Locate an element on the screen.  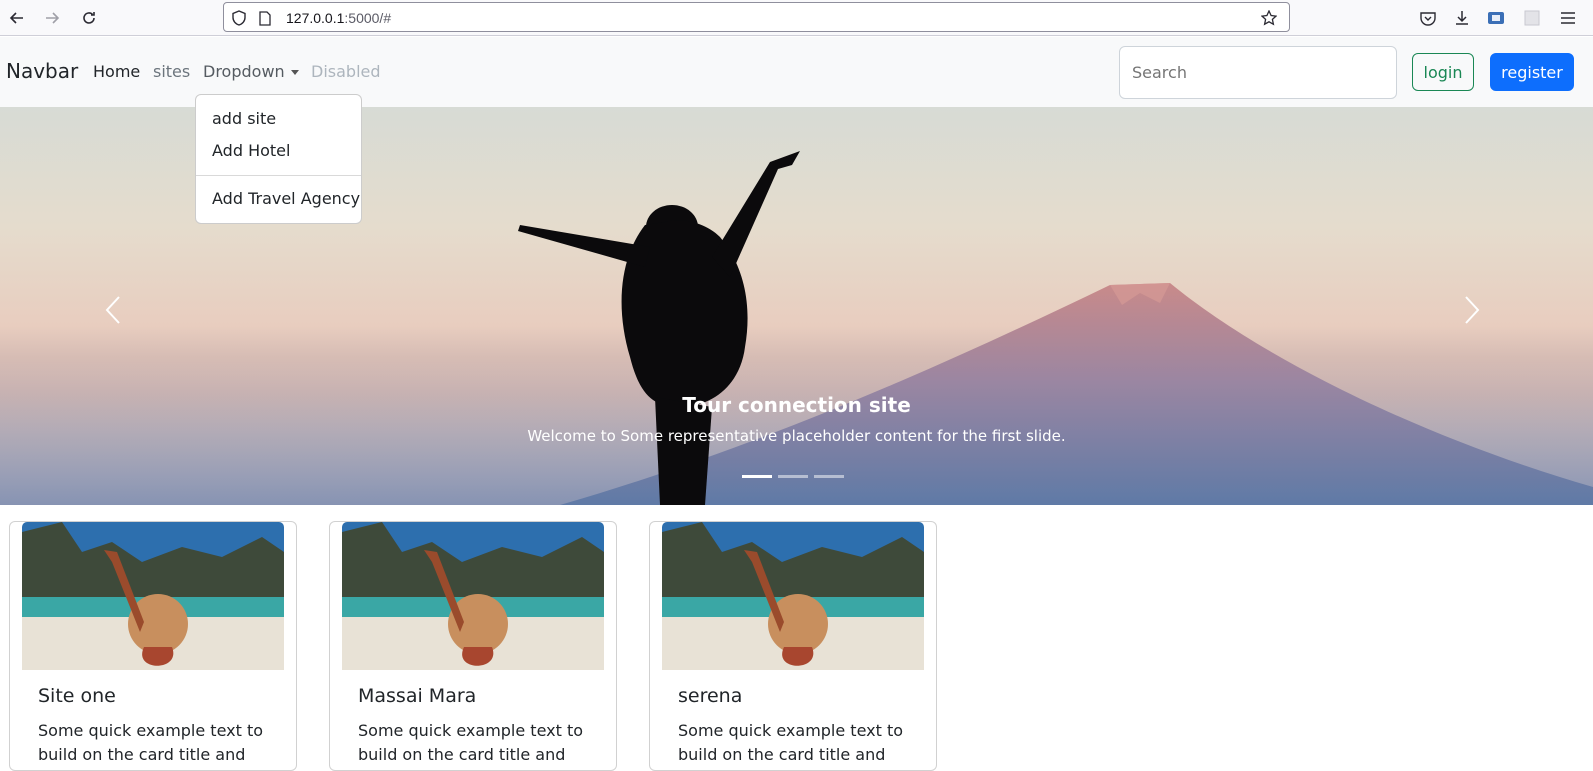
address-bar: 127.0.0.1:5000/# is located at coordinates (756, 17).